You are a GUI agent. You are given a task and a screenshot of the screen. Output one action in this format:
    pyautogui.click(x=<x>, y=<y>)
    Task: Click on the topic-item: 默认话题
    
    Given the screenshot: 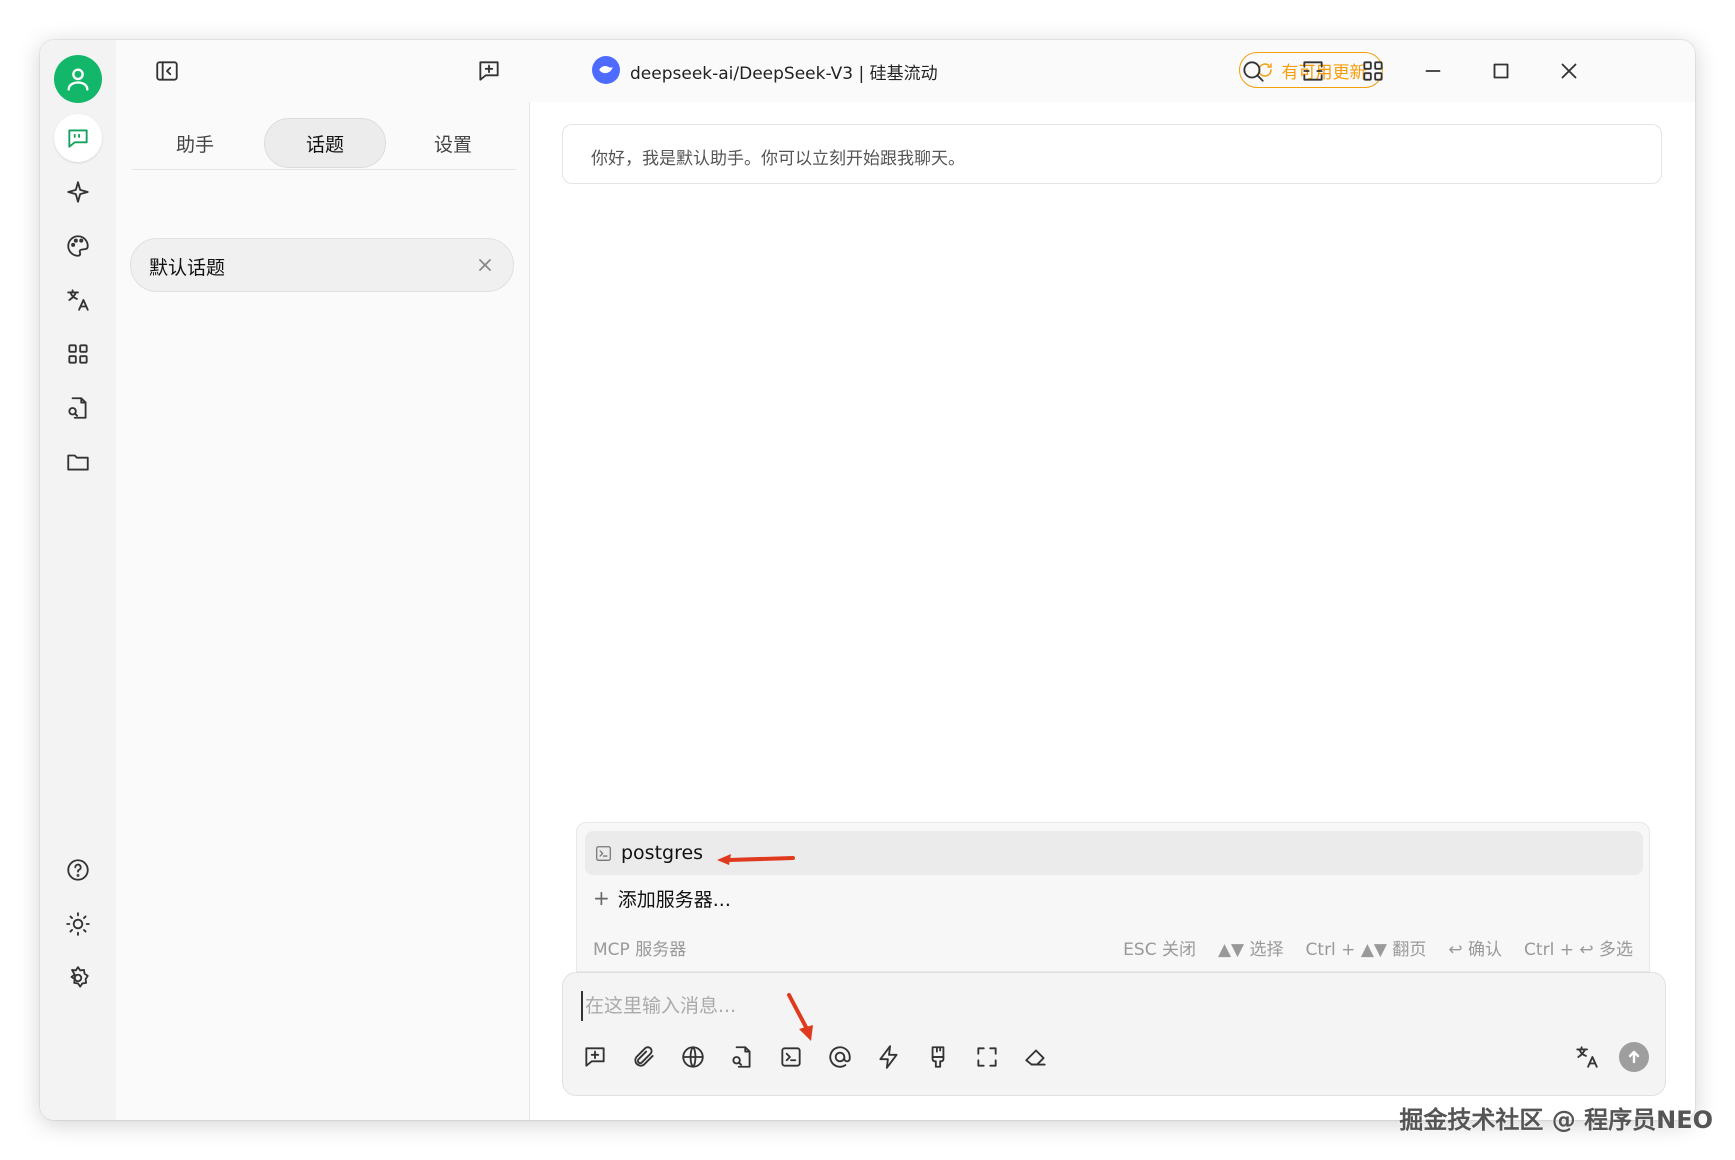 What is the action you would take?
    pyautogui.click(x=322, y=265)
    